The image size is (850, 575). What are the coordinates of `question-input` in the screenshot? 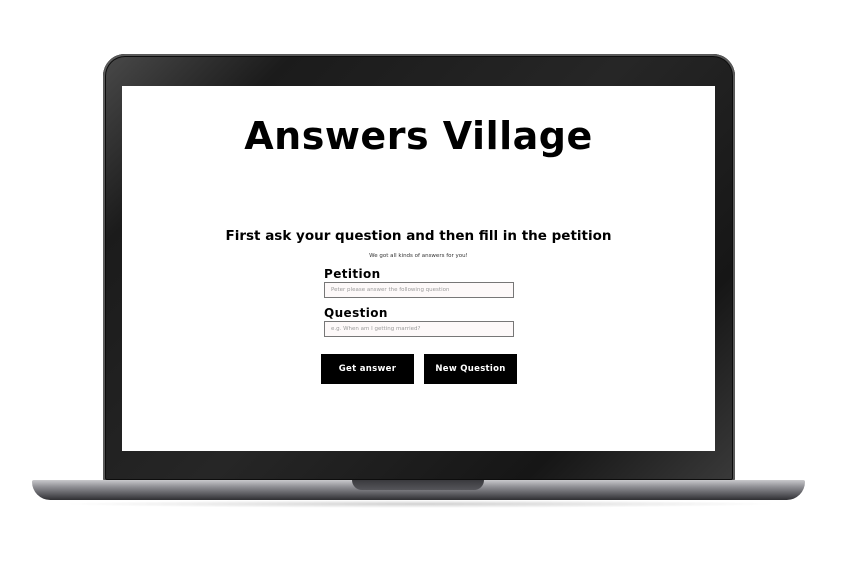 It's located at (419, 329).